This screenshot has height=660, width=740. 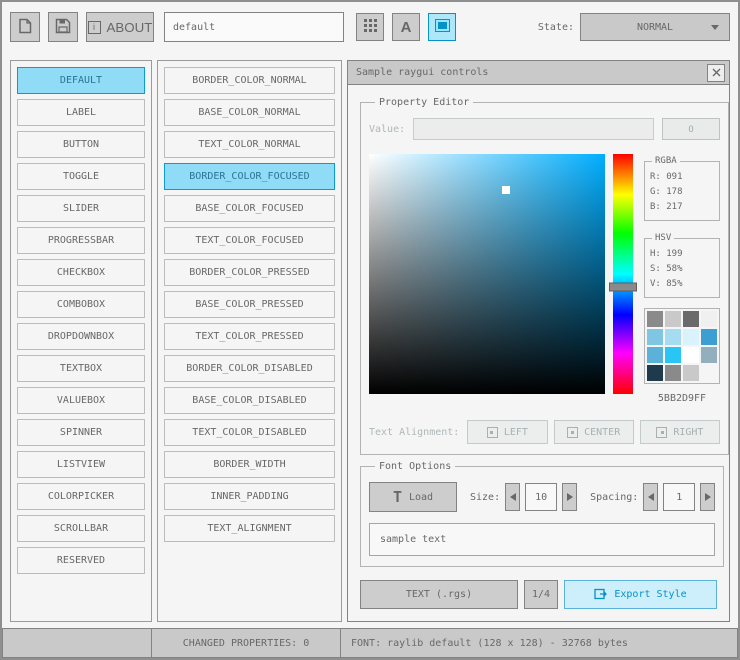 What do you see at coordinates (249, 464) in the screenshot?
I see `properties-list-item: BORDER_WIDTH` at bounding box center [249, 464].